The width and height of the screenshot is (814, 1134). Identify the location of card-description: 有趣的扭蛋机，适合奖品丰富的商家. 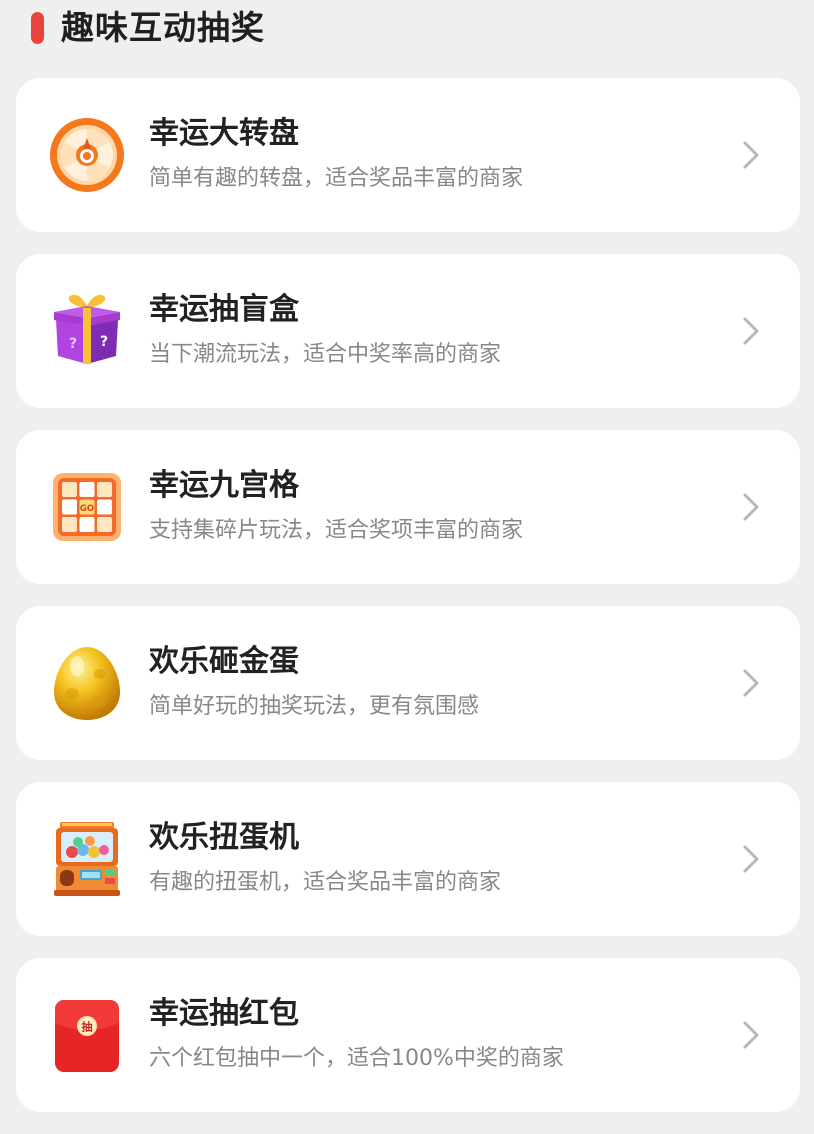
(325, 882).